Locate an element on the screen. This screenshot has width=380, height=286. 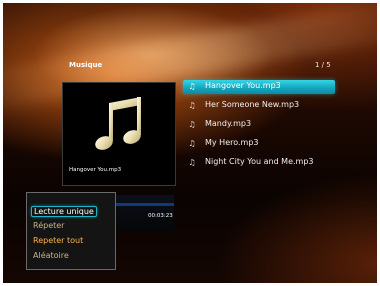
page-title: Musique is located at coordinates (86, 65).